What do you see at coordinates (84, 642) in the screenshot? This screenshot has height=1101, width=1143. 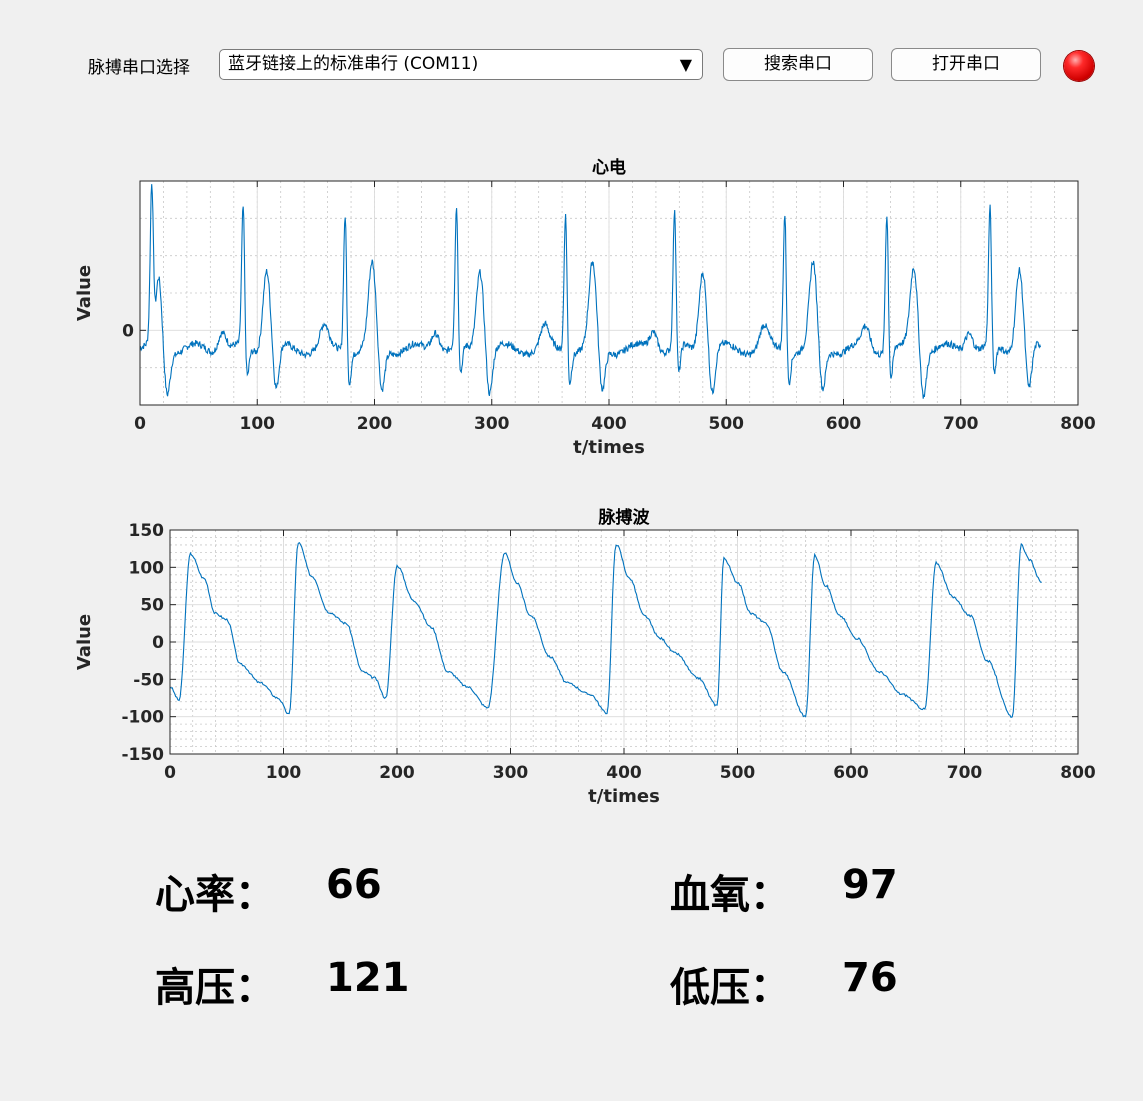 I see `pulse-y-axis-label: Value` at bounding box center [84, 642].